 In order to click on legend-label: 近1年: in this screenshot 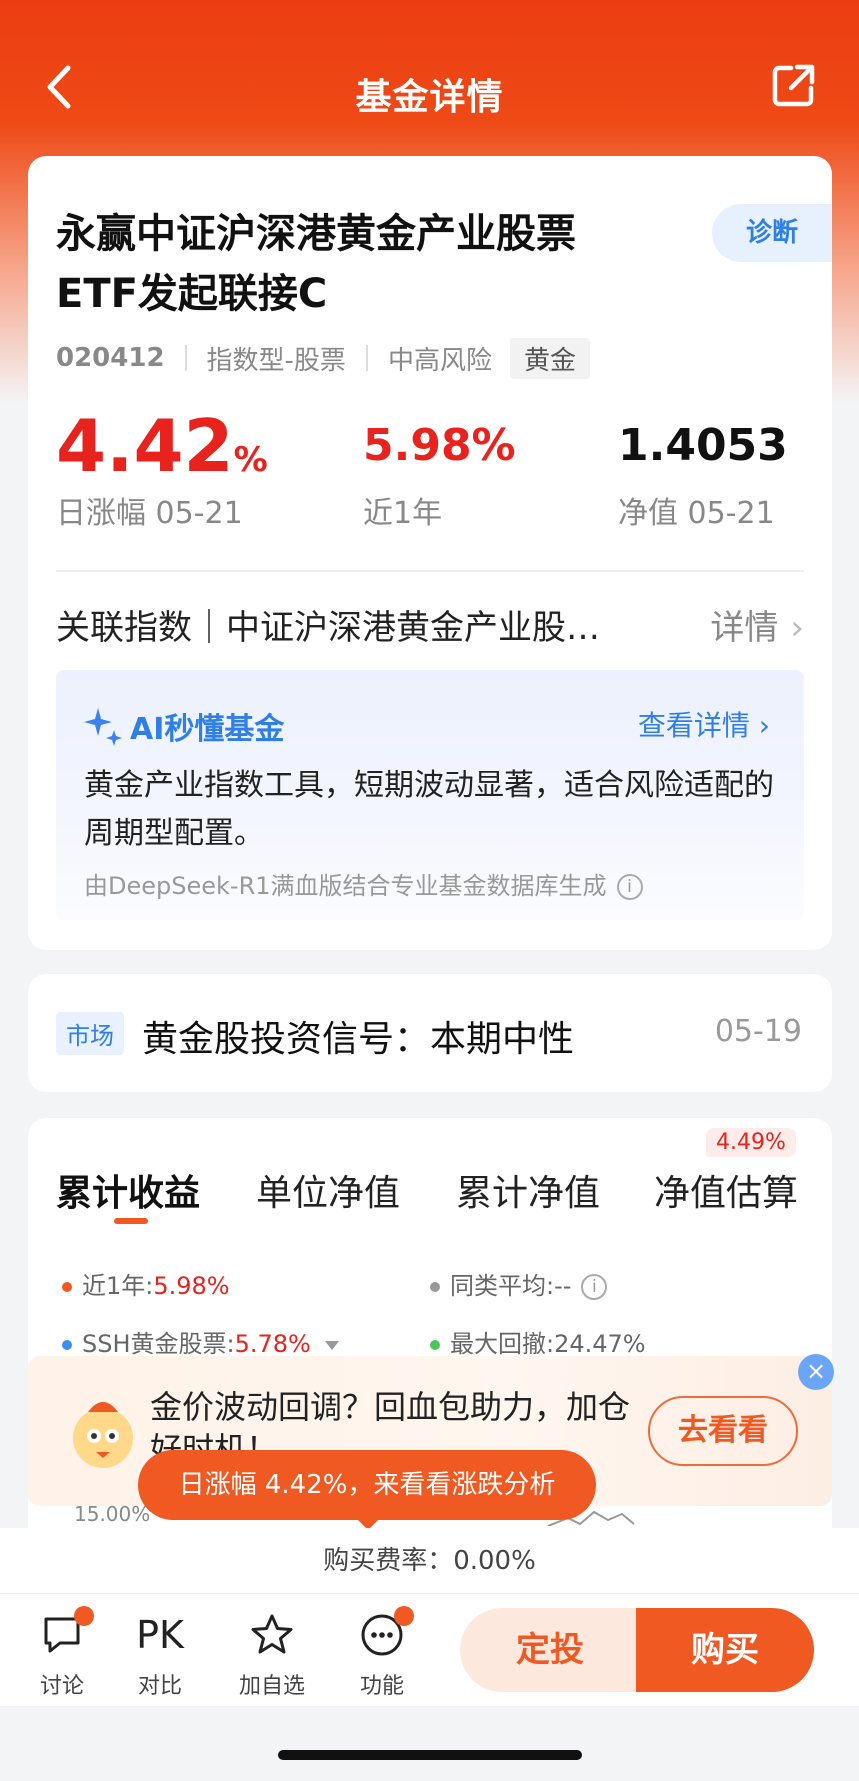, I will do `click(118, 1286)`.